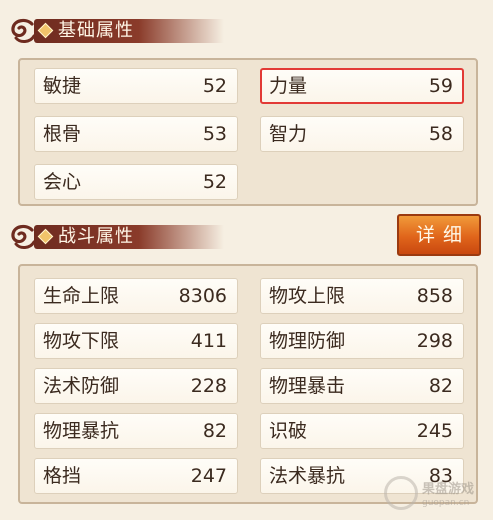  Describe the element at coordinates (307, 341) in the screenshot. I see `stat-label: 物理防御` at that location.